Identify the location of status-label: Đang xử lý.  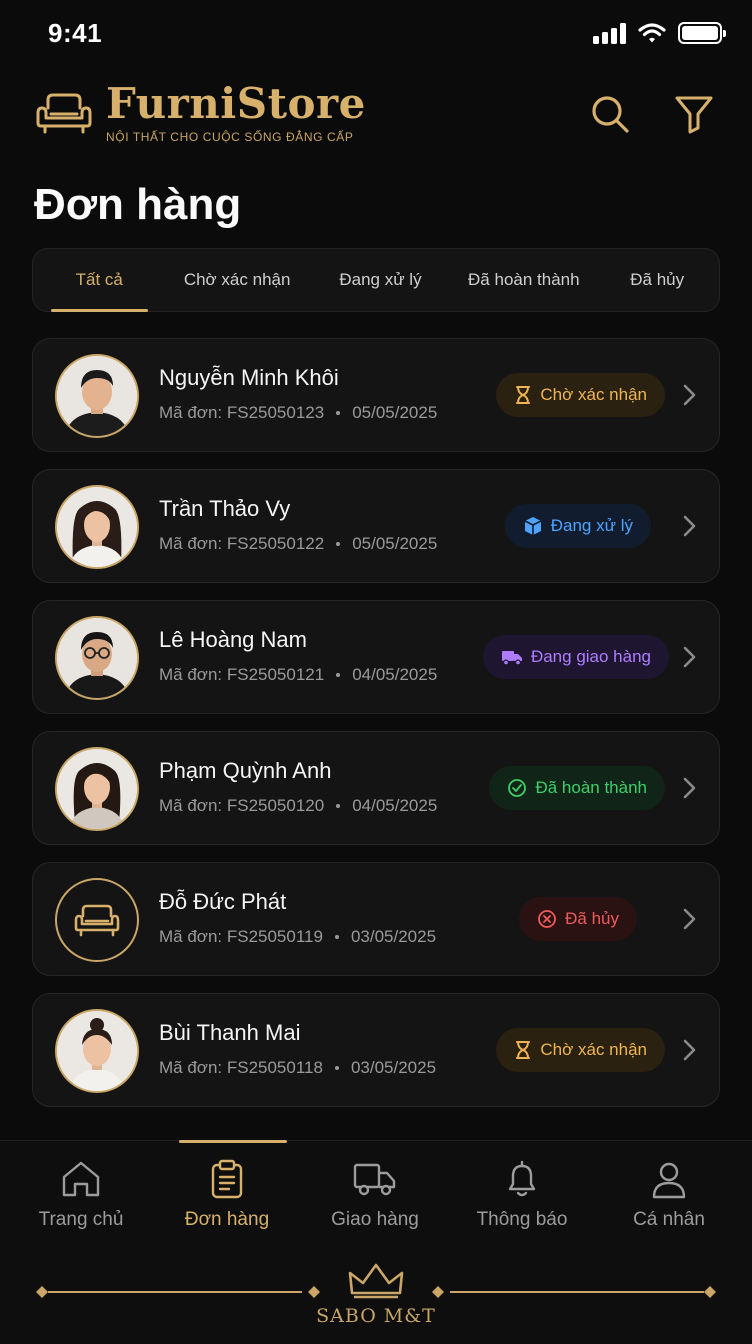
(591, 525).